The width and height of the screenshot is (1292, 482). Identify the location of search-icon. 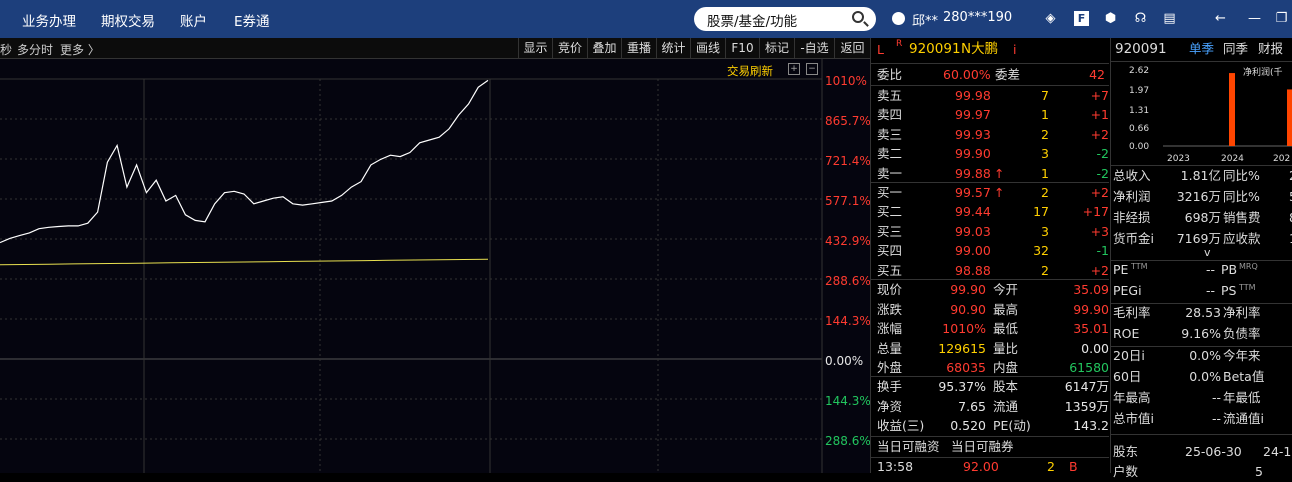
(858, 17).